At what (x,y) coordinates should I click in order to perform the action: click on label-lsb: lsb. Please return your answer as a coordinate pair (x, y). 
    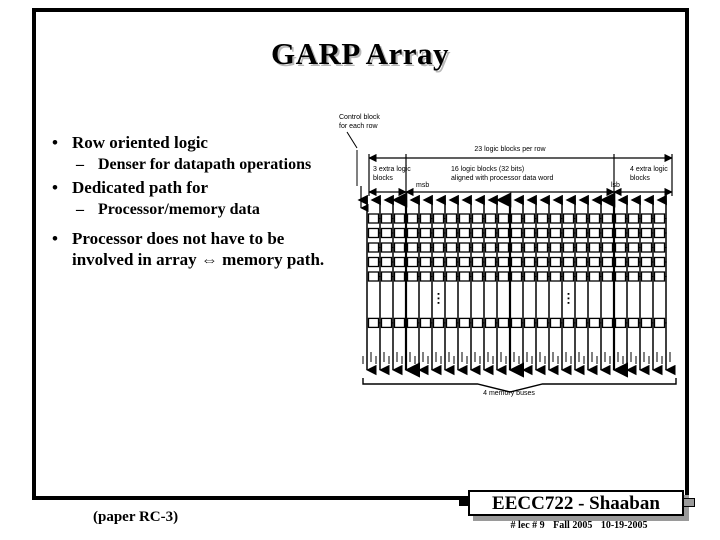
    Looking at the image, I should click on (615, 185).